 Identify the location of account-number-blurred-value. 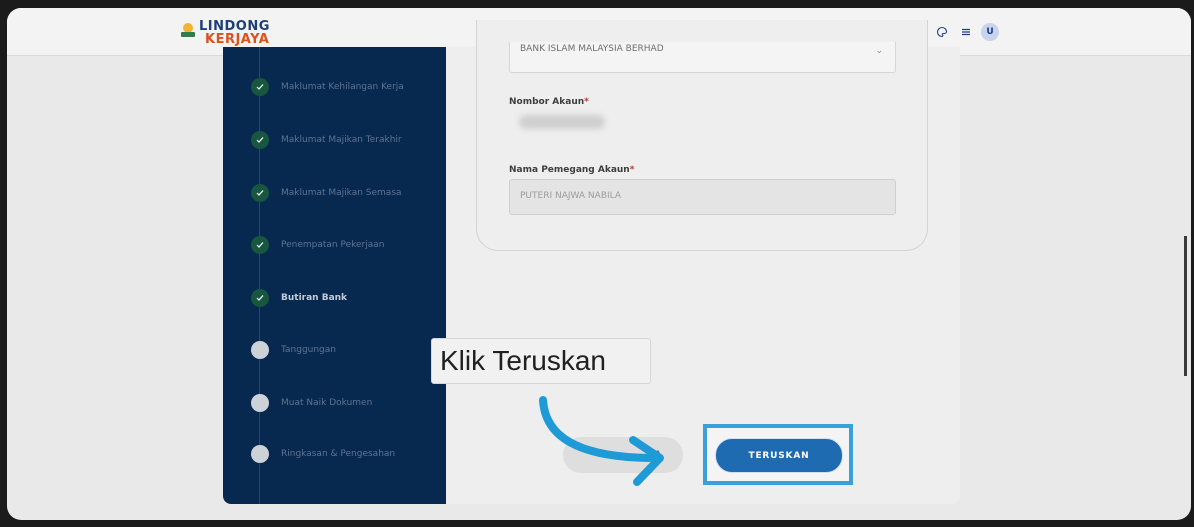
(562, 122).